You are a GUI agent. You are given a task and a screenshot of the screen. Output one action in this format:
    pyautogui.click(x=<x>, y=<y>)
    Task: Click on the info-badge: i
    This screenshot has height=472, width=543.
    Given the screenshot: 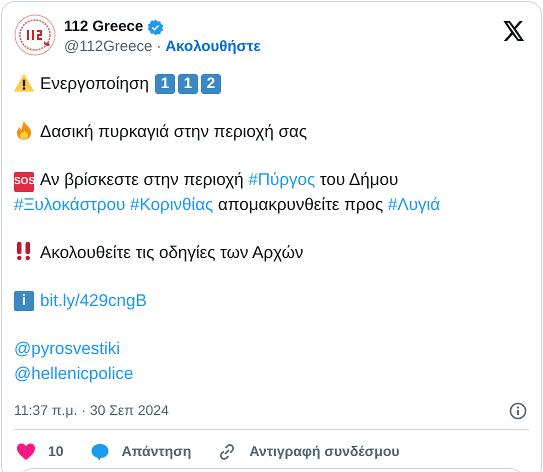 What is the action you would take?
    pyautogui.click(x=24, y=301)
    